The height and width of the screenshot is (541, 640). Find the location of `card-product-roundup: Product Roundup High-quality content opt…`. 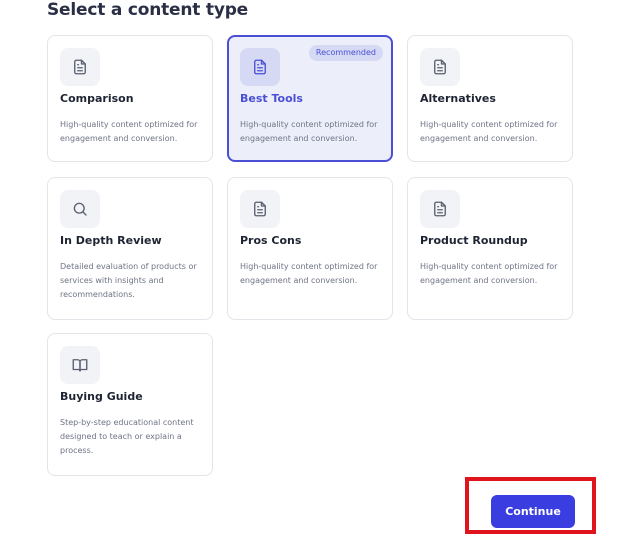

card-product-roundup: Product Roundup High-quality content opt… is located at coordinates (490, 248).